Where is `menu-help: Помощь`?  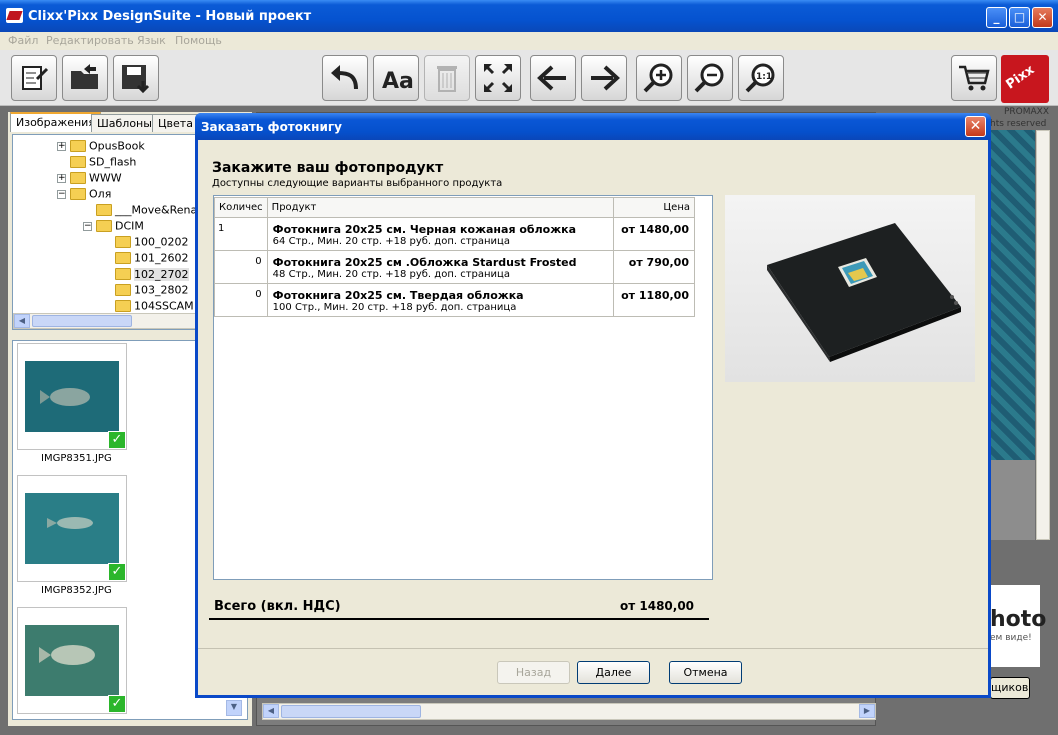 menu-help: Помощь is located at coordinates (198, 40).